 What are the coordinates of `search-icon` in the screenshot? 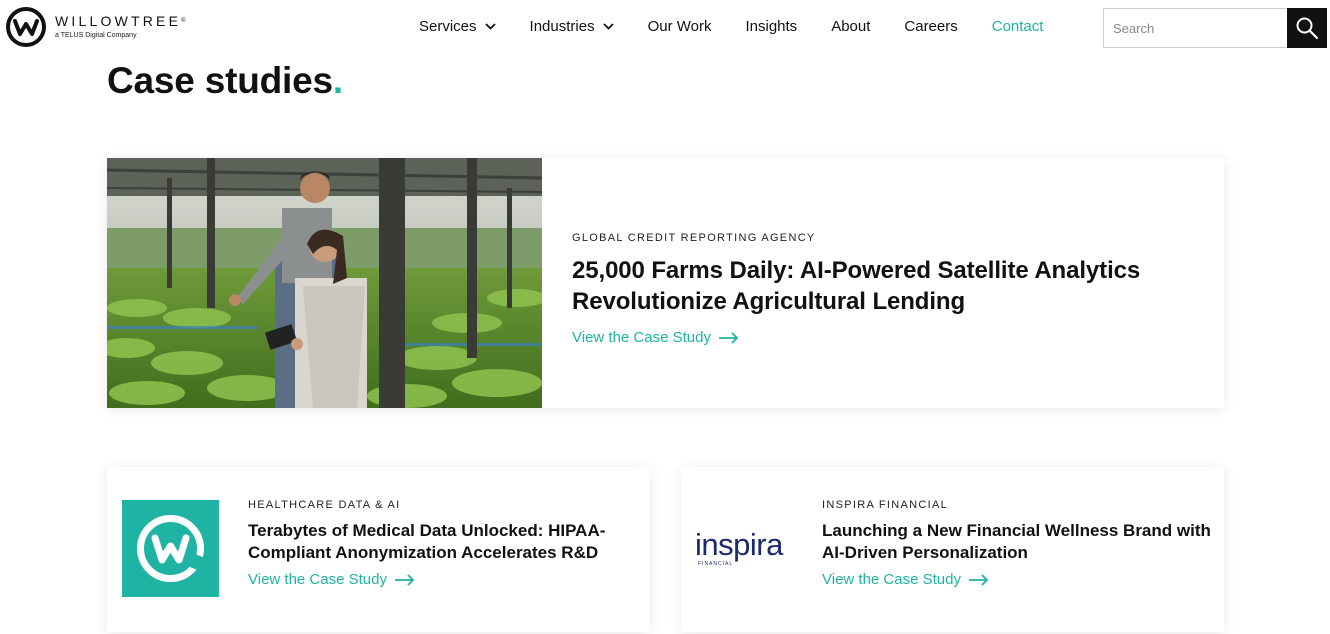 It's located at (1307, 28).